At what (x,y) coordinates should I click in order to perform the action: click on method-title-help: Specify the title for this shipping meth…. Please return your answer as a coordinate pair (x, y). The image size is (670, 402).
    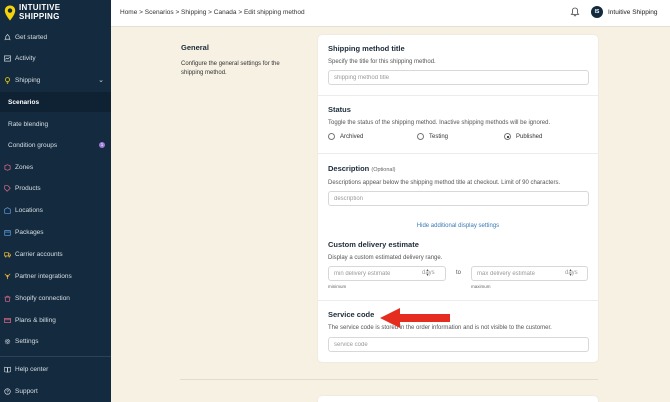
    Looking at the image, I should click on (382, 62).